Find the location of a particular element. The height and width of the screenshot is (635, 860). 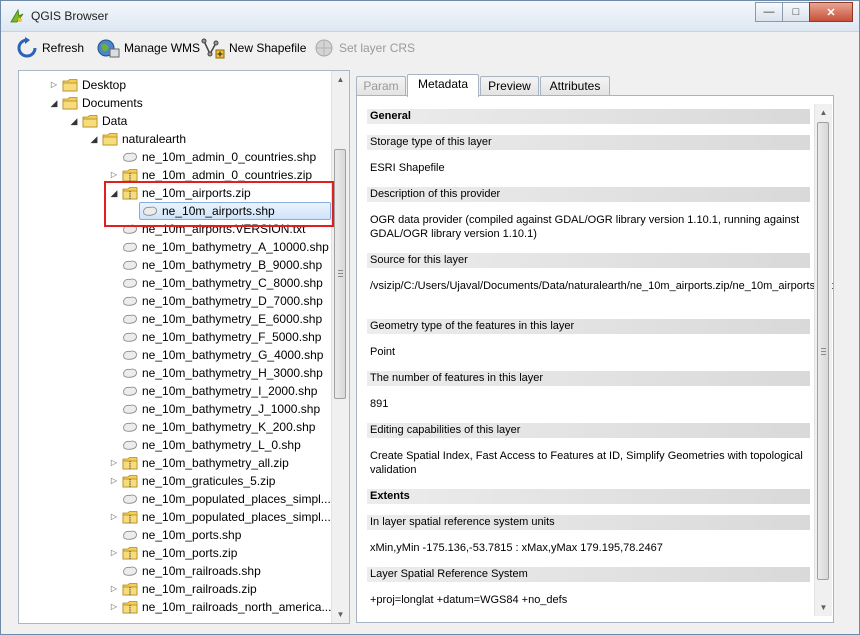

tree-item: ◢ Data is located at coordinates (175, 121).